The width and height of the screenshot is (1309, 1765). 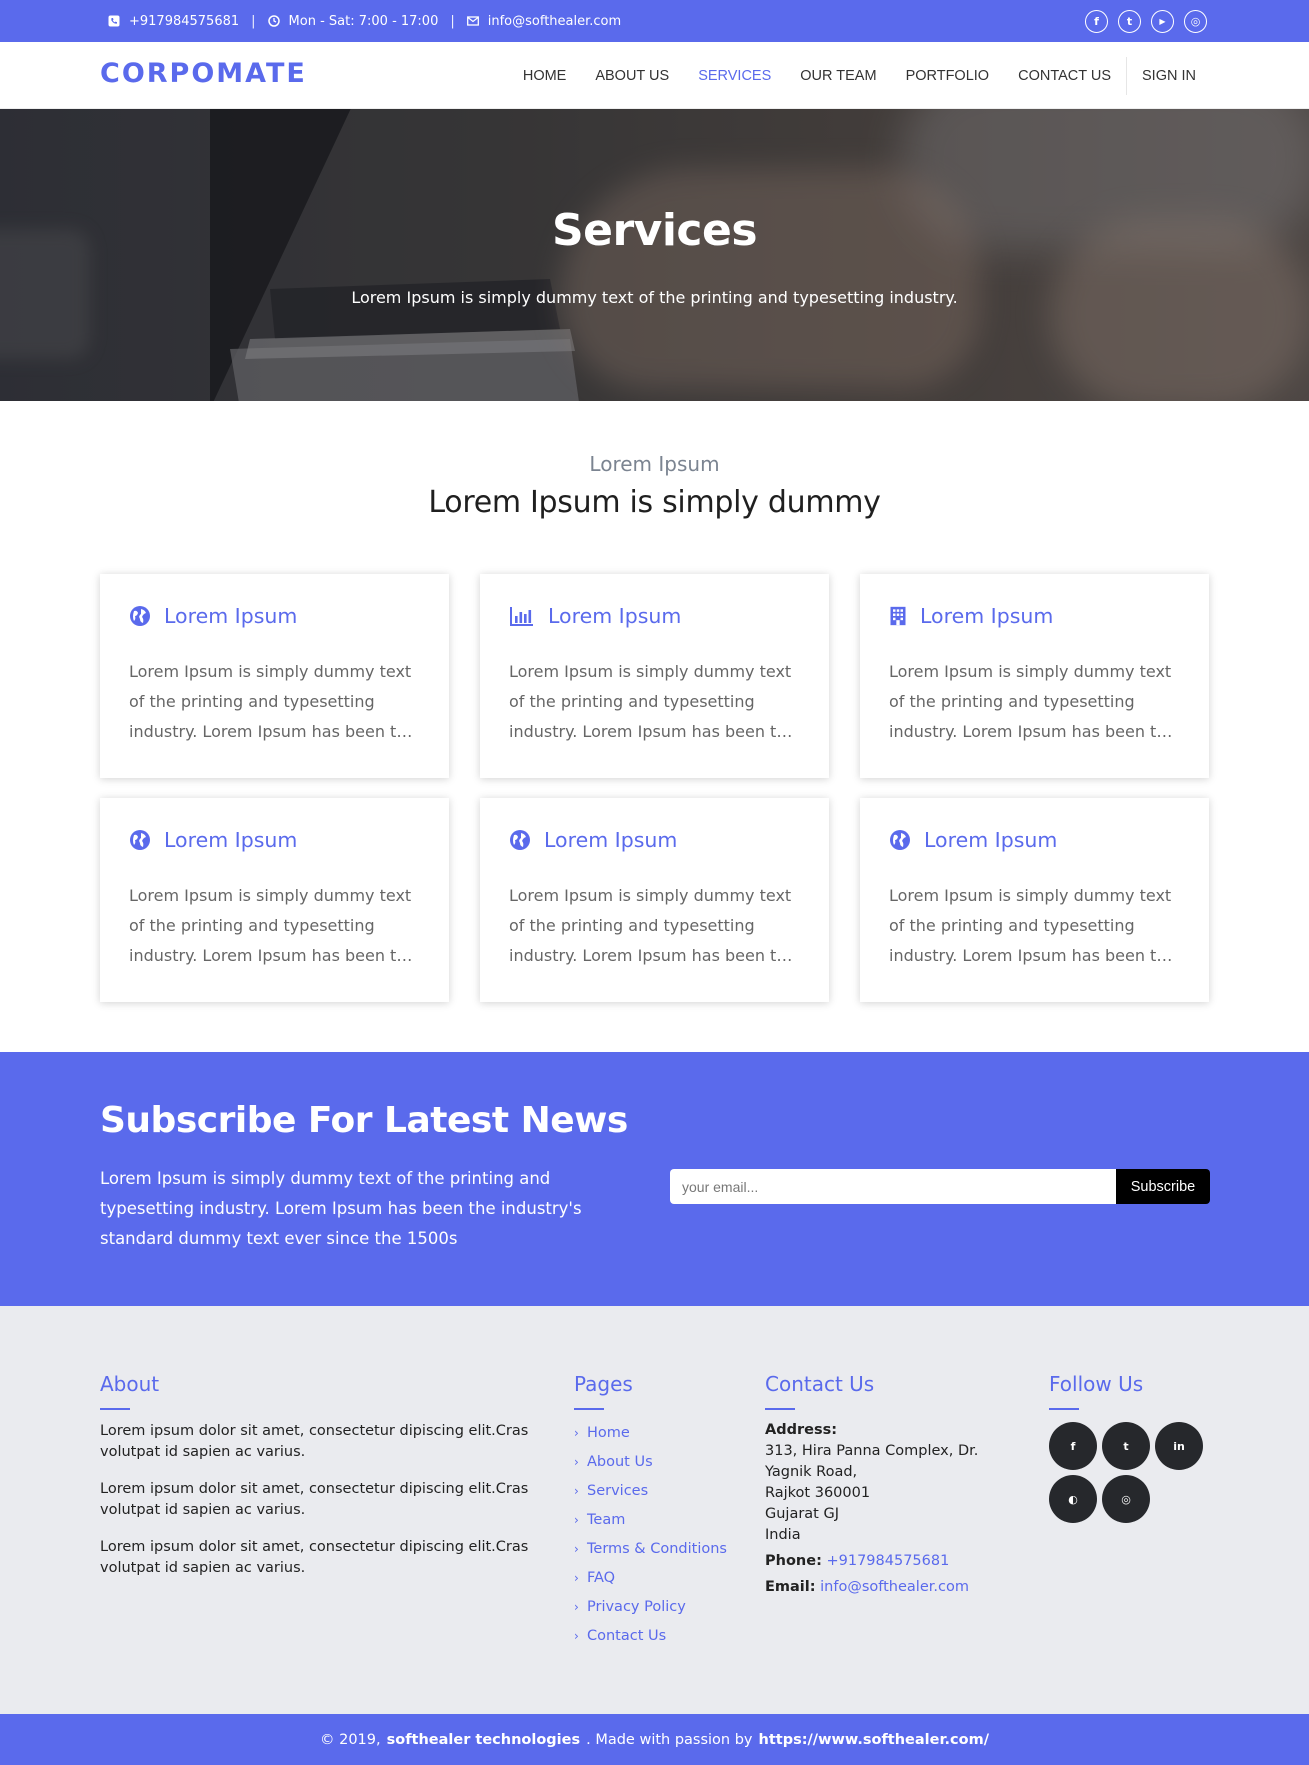 I want to click on top-hours: Mon - Sat: 7:00 - 17:00, so click(x=353, y=21).